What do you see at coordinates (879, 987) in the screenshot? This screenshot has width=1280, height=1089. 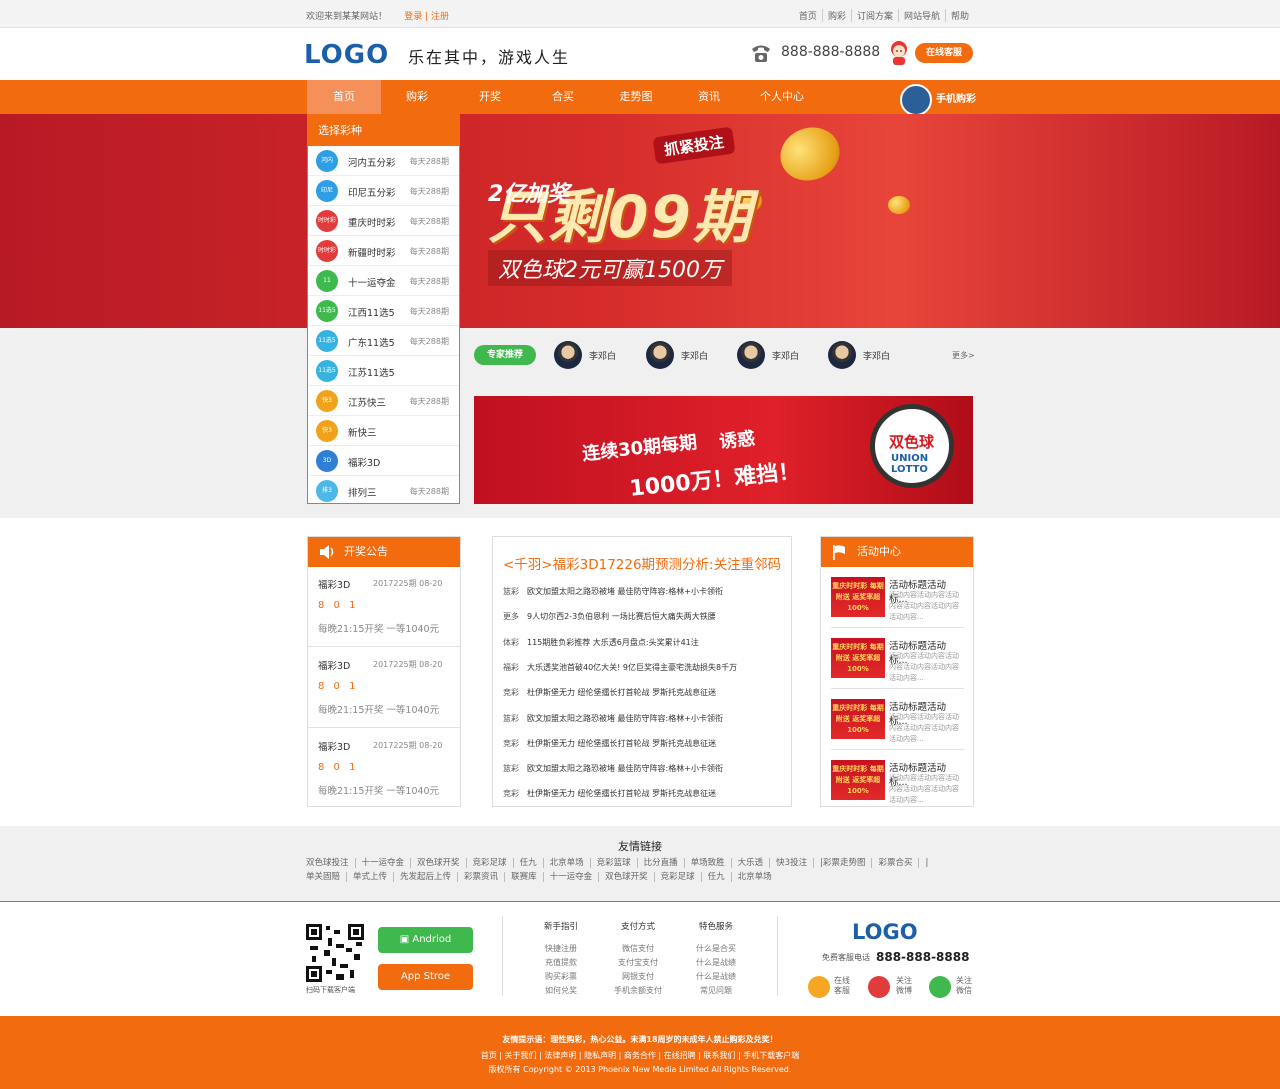 I see `weibo-icon` at bounding box center [879, 987].